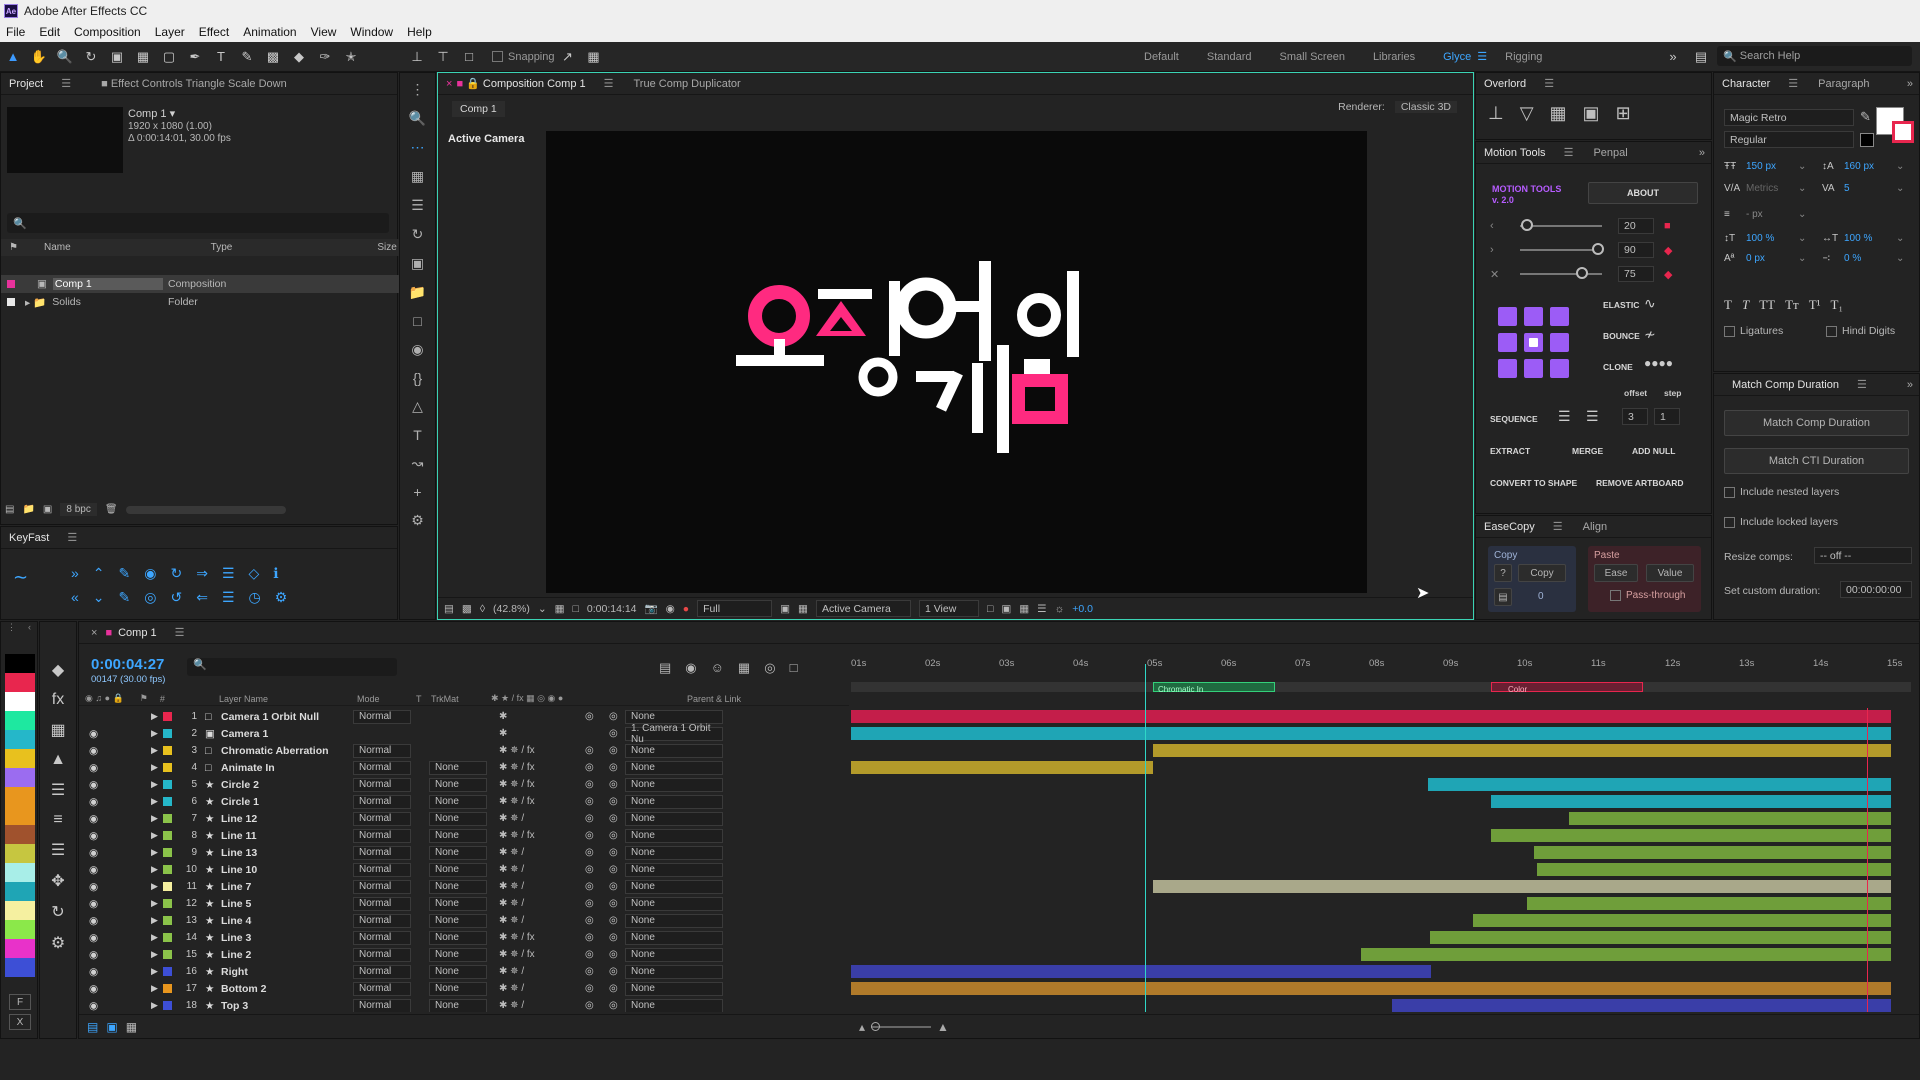  I want to click on type-tool-icon: T, so click(221, 57).